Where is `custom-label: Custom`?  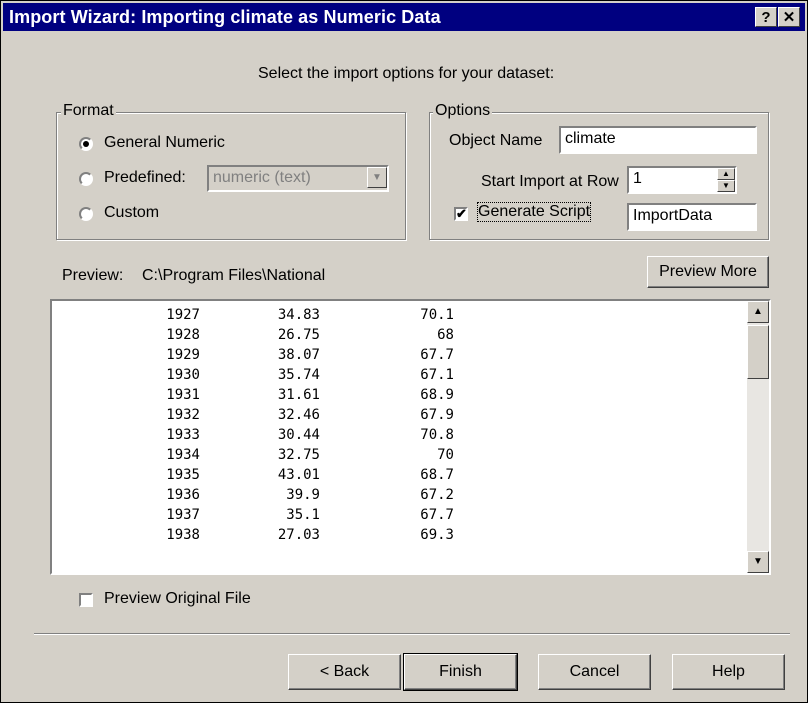 custom-label: Custom is located at coordinates (131, 213).